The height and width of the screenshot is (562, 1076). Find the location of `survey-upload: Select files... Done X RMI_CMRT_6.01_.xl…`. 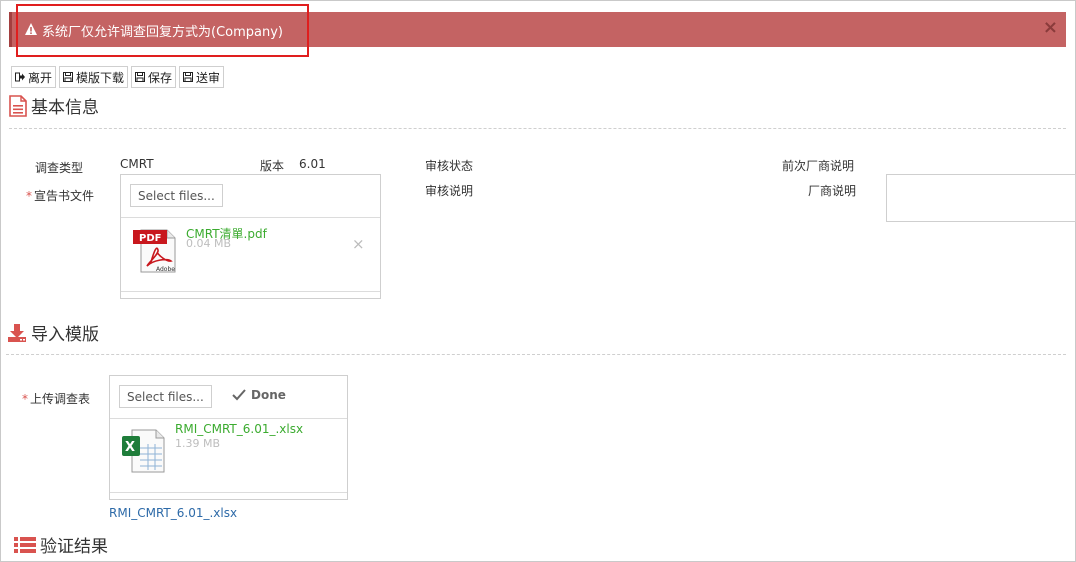

survey-upload: Select files... Done X RMI_CMRT_6.01_.xl… is located at coordinates (228, 437).